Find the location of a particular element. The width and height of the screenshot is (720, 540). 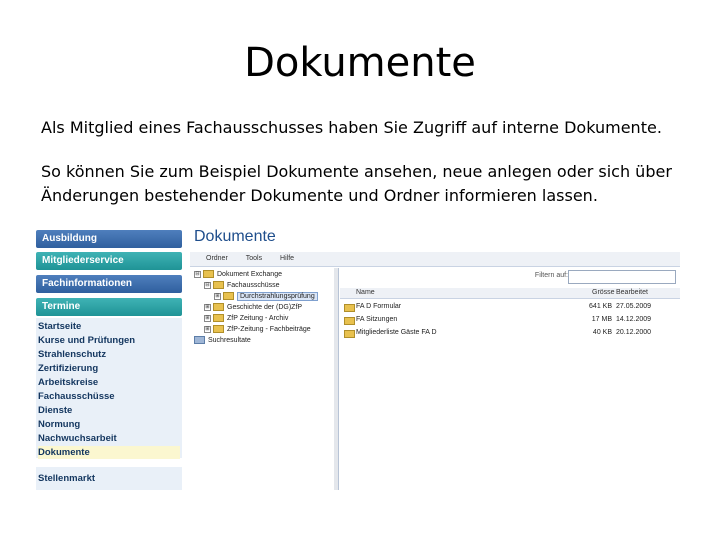

tree-node-suchresultate: Suchresultate is located at coordinates (222, 341).